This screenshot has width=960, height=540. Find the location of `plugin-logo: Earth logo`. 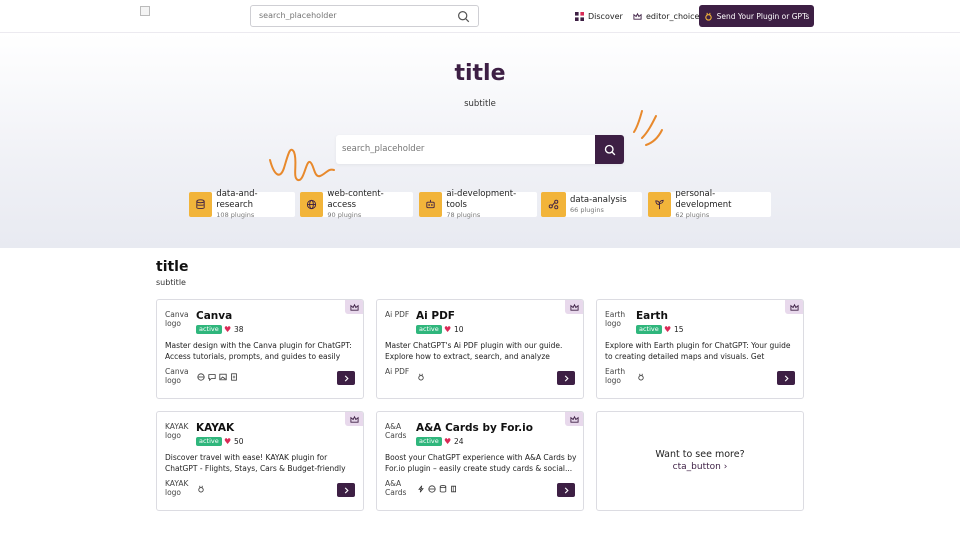

plugin-logo: Earth logo is located at coordinates (615, 319).